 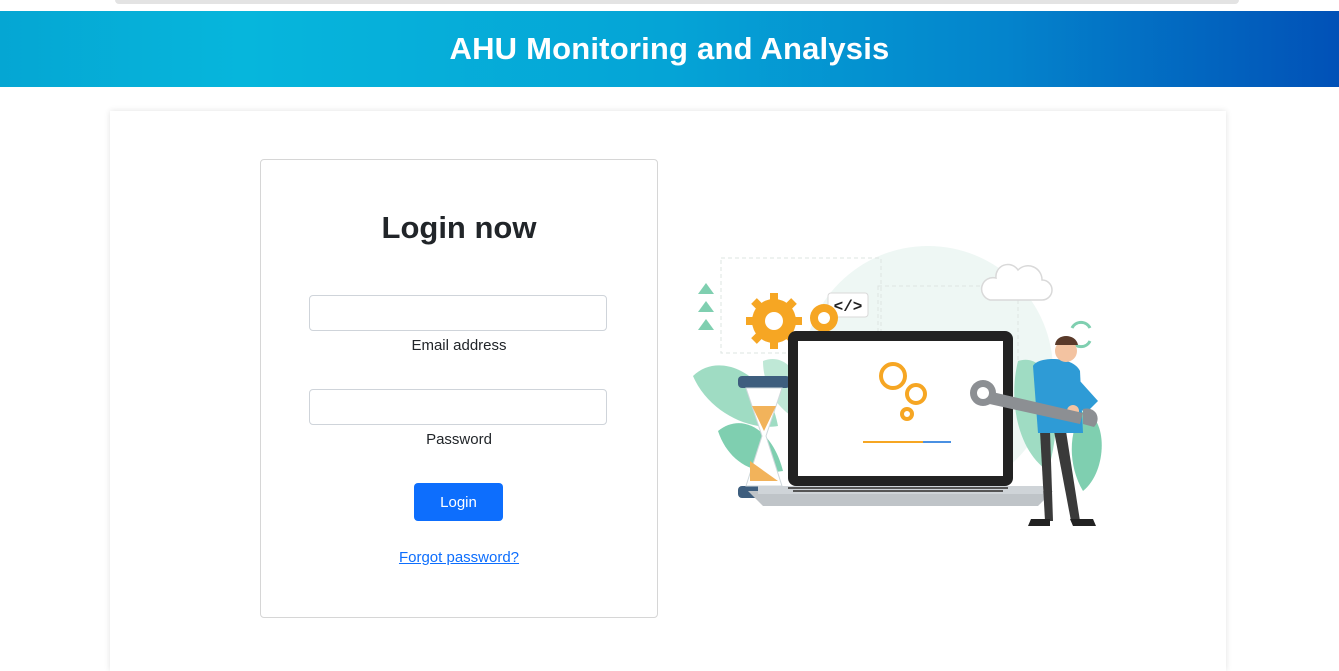 I want to click on email-label: Email address, so click(x=459, y=345).